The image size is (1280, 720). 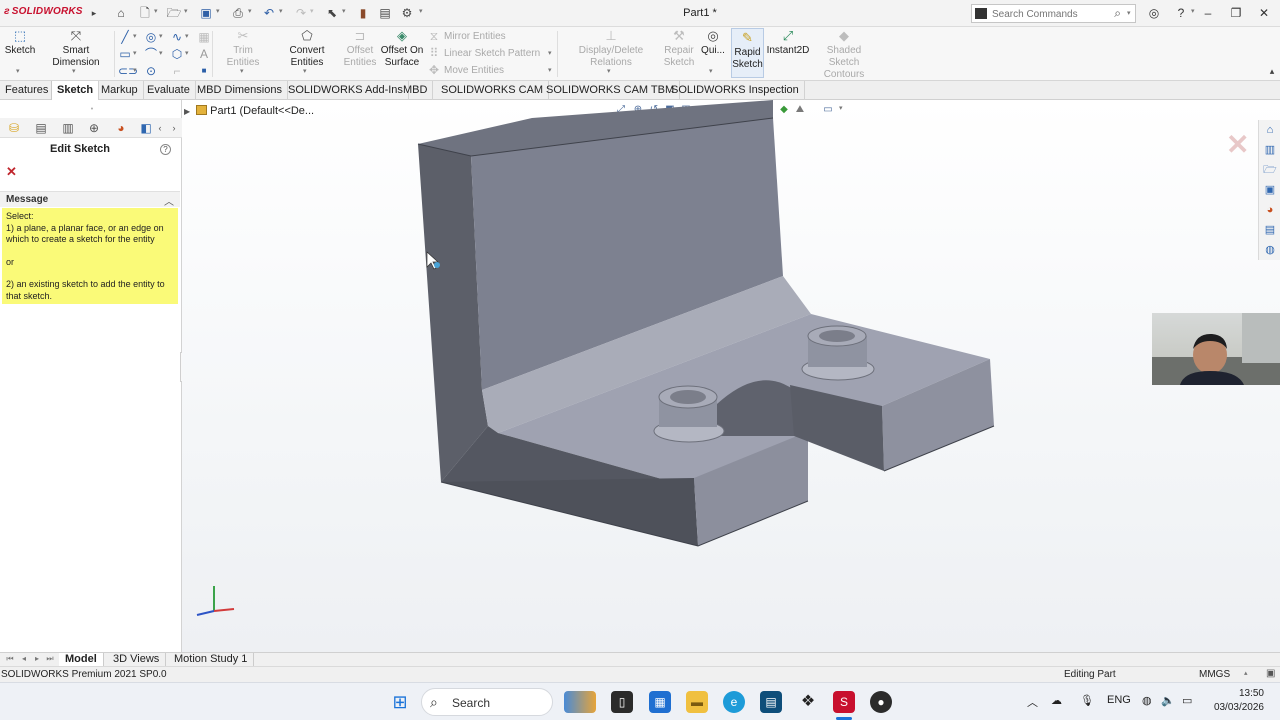 What do you see at coordinates (312, 11) in the screenshot?
I see `redo-dropdown-icon: ▾` at bounding box center [312, 11].